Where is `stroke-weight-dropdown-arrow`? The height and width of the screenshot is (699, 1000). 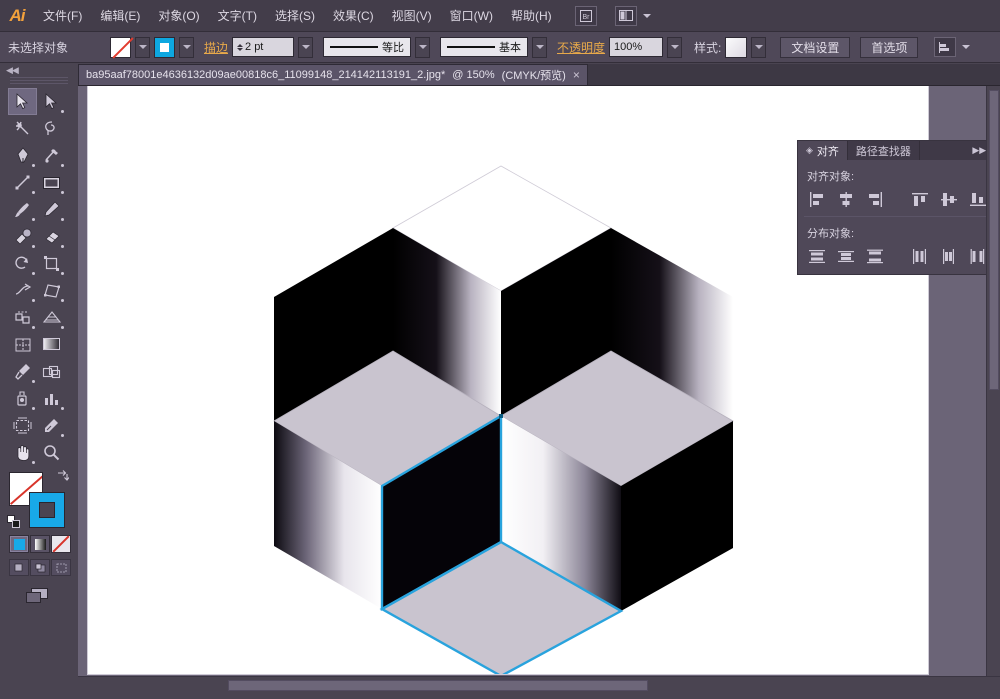 stroke-weight-dropdown-arrow is located at coordinates (306, 47).